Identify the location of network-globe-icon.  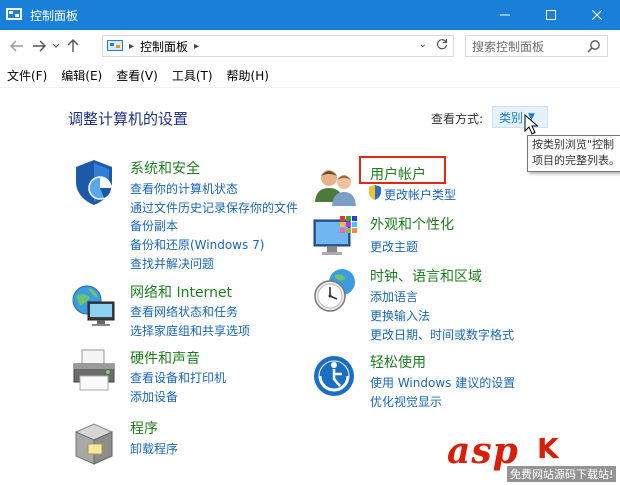
(93, 305).